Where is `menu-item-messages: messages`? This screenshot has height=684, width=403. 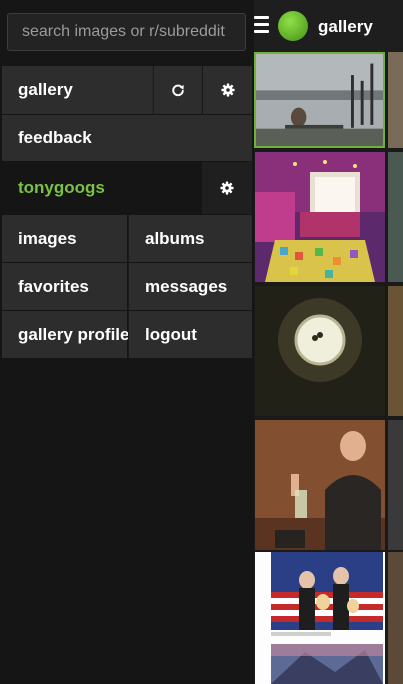
menu-item-messages: messages is located at coordinates (190, 286).